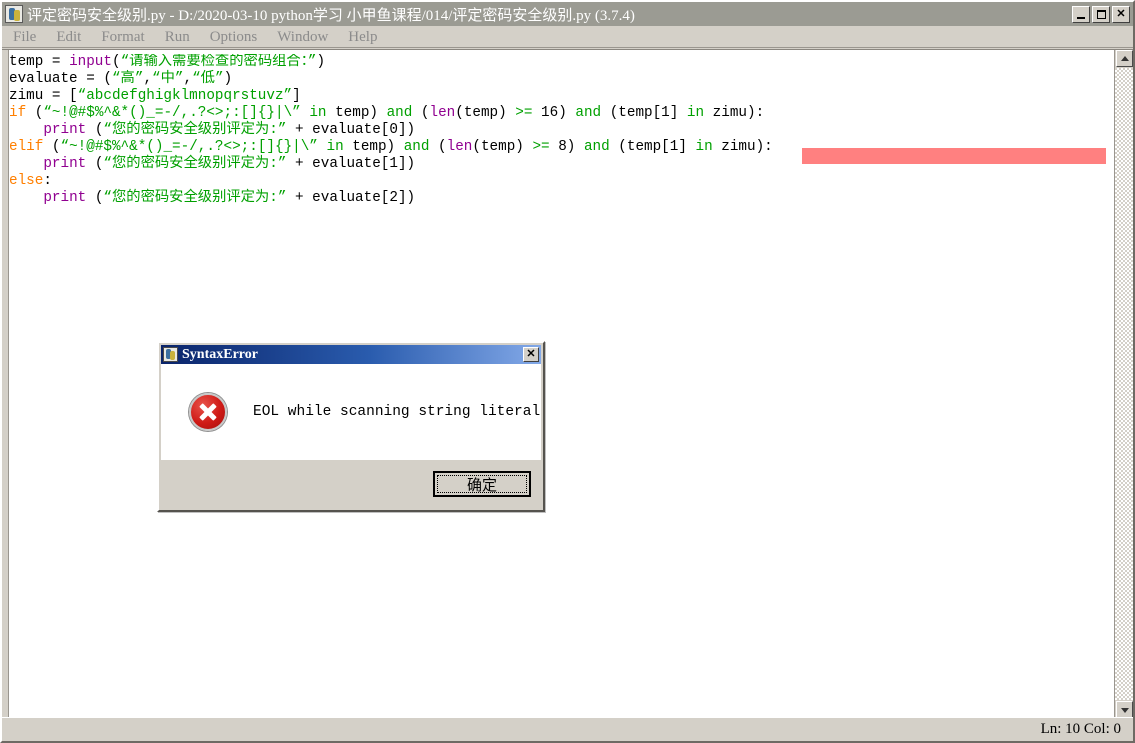 This screenshot has height=743, width=1135. Describe the element at coordinates (351, 130) in the screenshot. I see `code-token: + evaluate[0])` at that location.